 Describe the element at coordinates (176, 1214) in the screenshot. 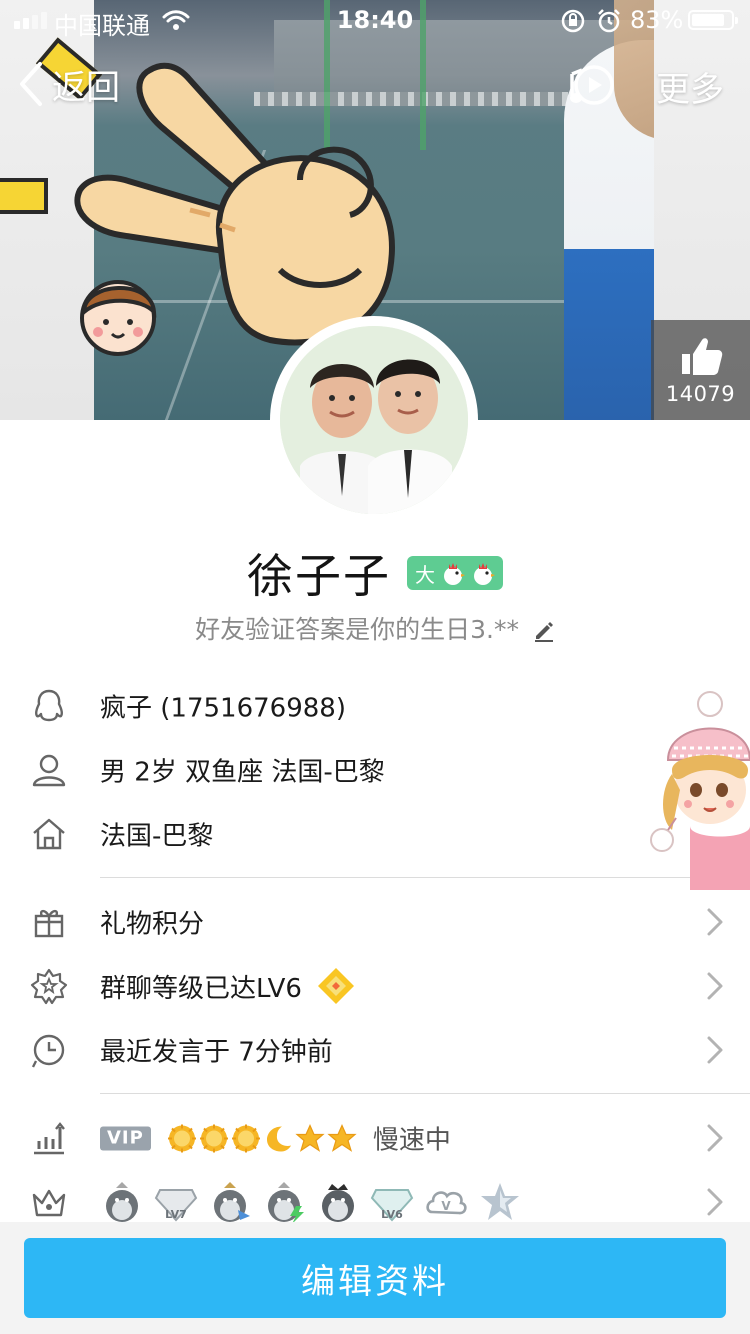

I see `svg-text: LV7` at that location.